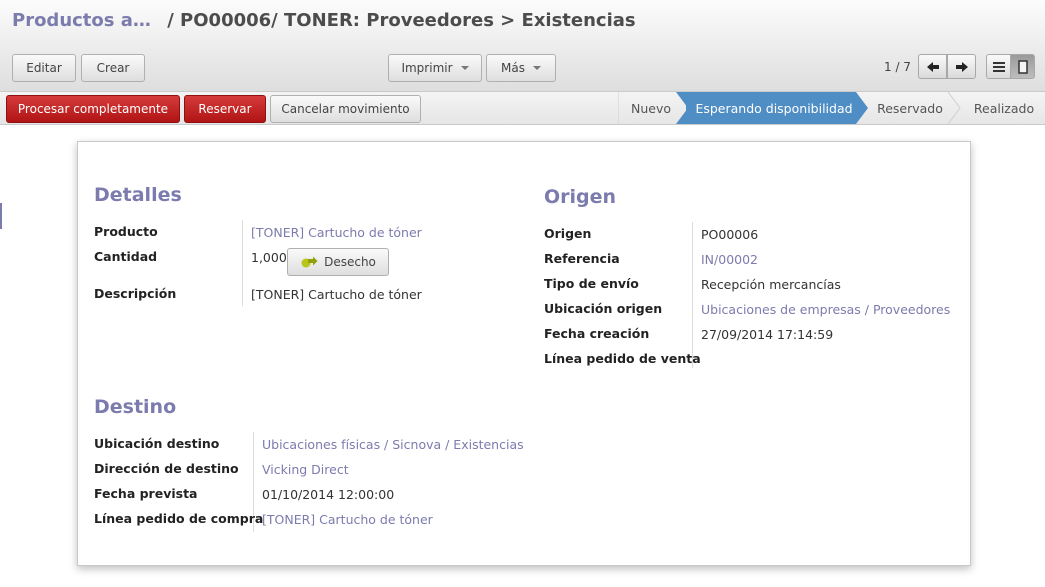 The image size is (1045, 587). I want to click on form-view-button, so click(1022, 66).